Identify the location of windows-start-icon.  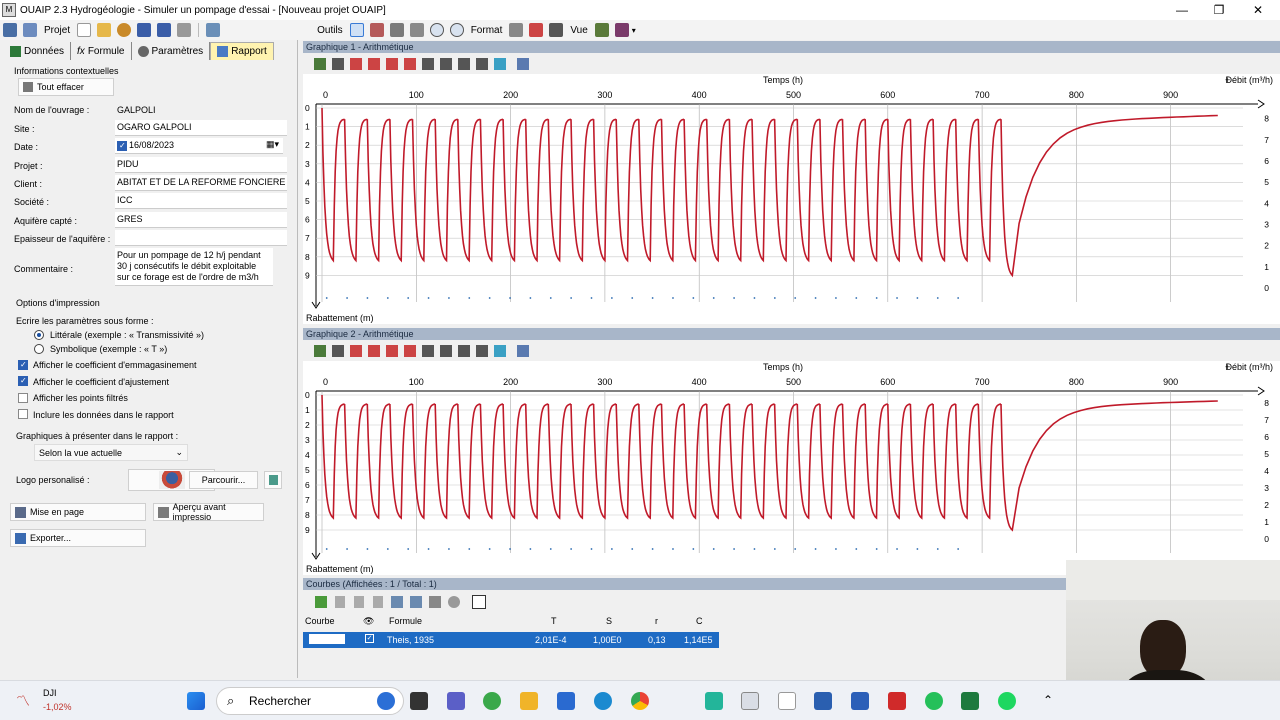
(196, 701).